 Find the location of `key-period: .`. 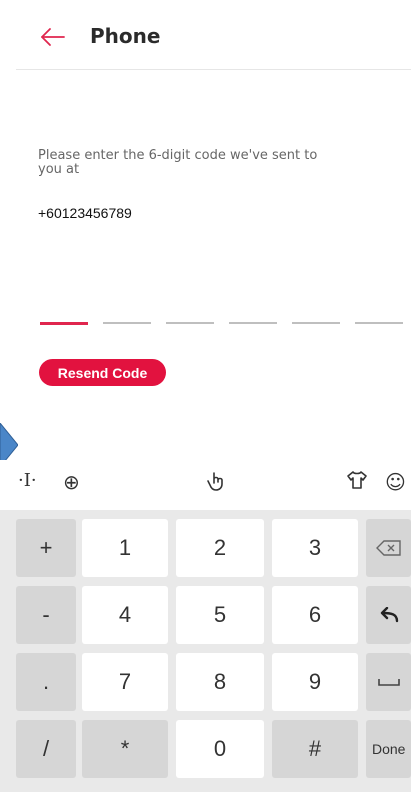

key-period: . is located at coordinates (46, 682).